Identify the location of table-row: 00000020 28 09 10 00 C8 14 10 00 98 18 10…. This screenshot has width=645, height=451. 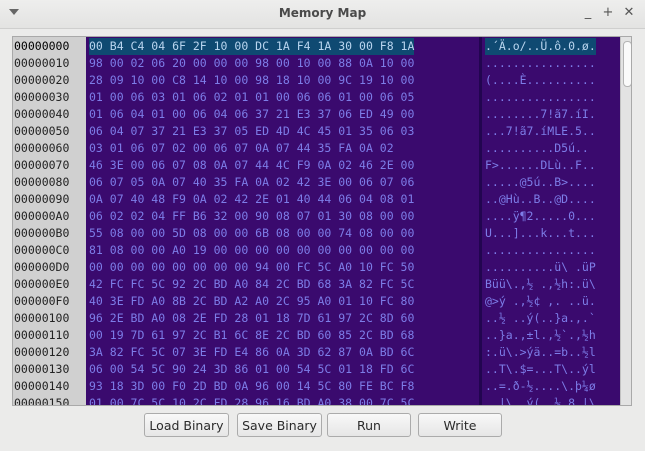
(322, 80).